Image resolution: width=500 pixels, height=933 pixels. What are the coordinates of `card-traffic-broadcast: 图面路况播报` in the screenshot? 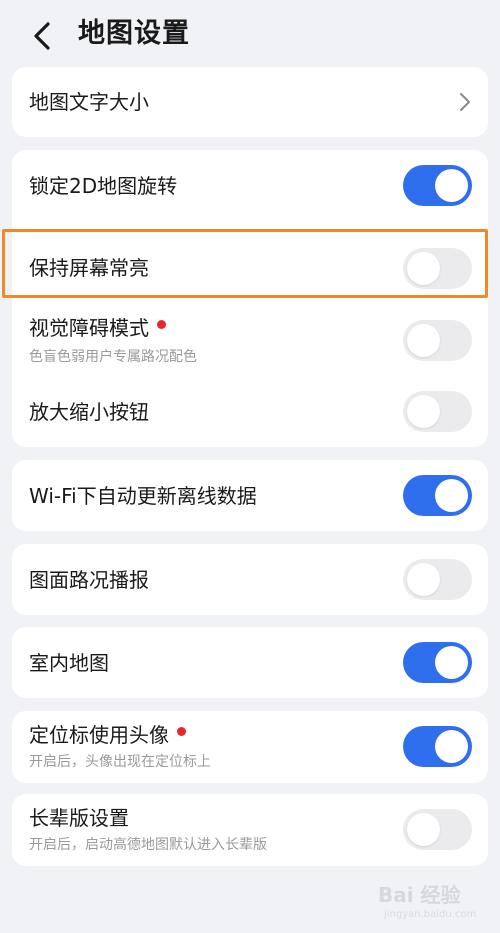 It's located at (250, 579).